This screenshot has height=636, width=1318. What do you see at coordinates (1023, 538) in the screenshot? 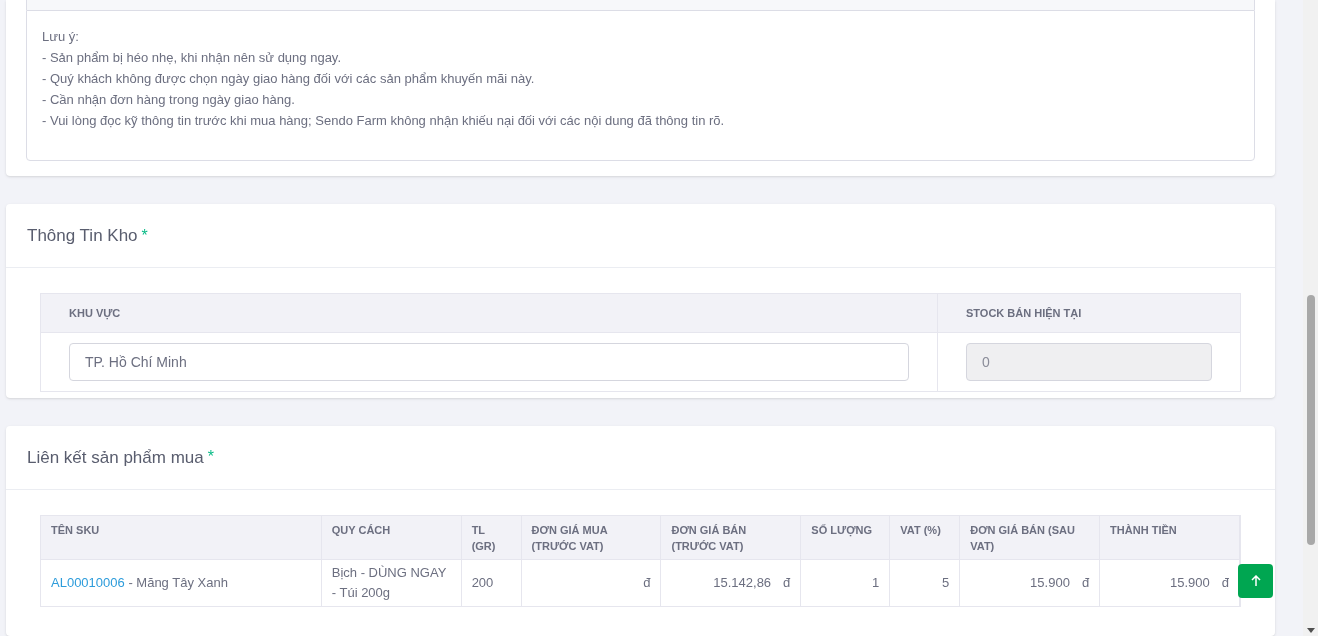
I see `column-header: ĐƠN GIÁ BÁN (SAU VAT)` at bounding box center [1023, 538].